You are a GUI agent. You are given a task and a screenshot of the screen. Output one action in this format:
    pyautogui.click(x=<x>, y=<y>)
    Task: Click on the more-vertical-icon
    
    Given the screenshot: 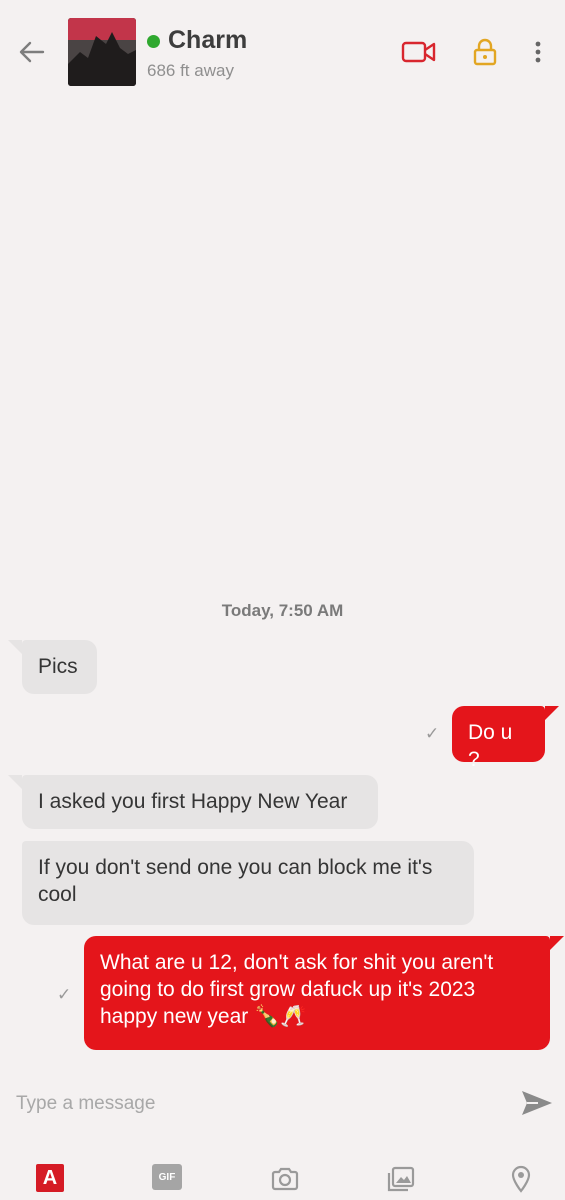 What is the action you would take?
    pyautogui.click(x=538, y=52)
    